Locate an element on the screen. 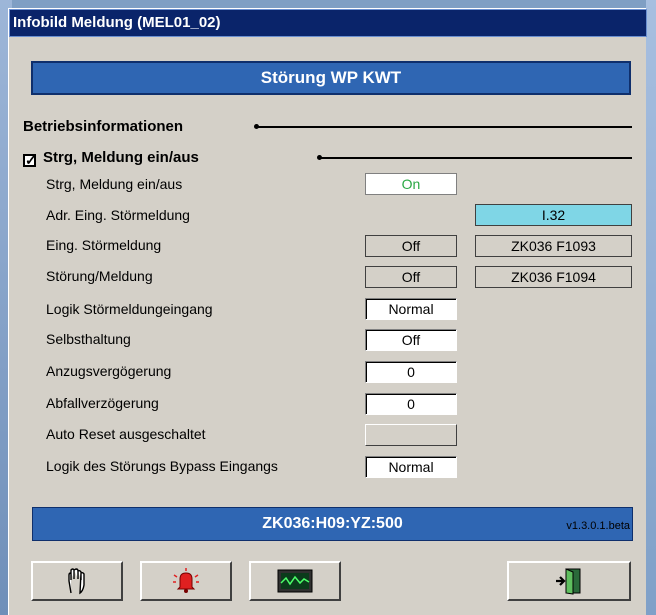 Image resolution: width=656 pixels, height=615 pixels. stoerung-meldung-address: ZK036 F1094 is located at coordinates (553, 277).